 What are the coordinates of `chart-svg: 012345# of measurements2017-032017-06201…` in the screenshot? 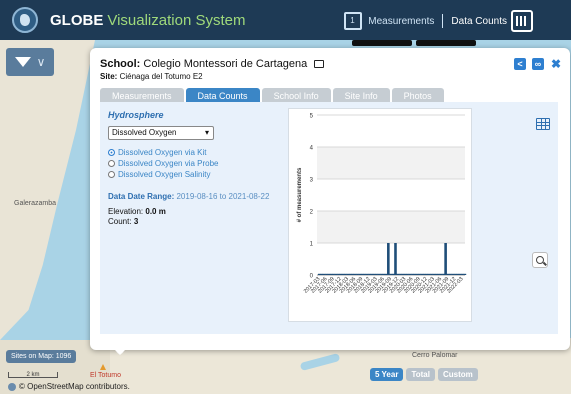 It's located at (382, 204).